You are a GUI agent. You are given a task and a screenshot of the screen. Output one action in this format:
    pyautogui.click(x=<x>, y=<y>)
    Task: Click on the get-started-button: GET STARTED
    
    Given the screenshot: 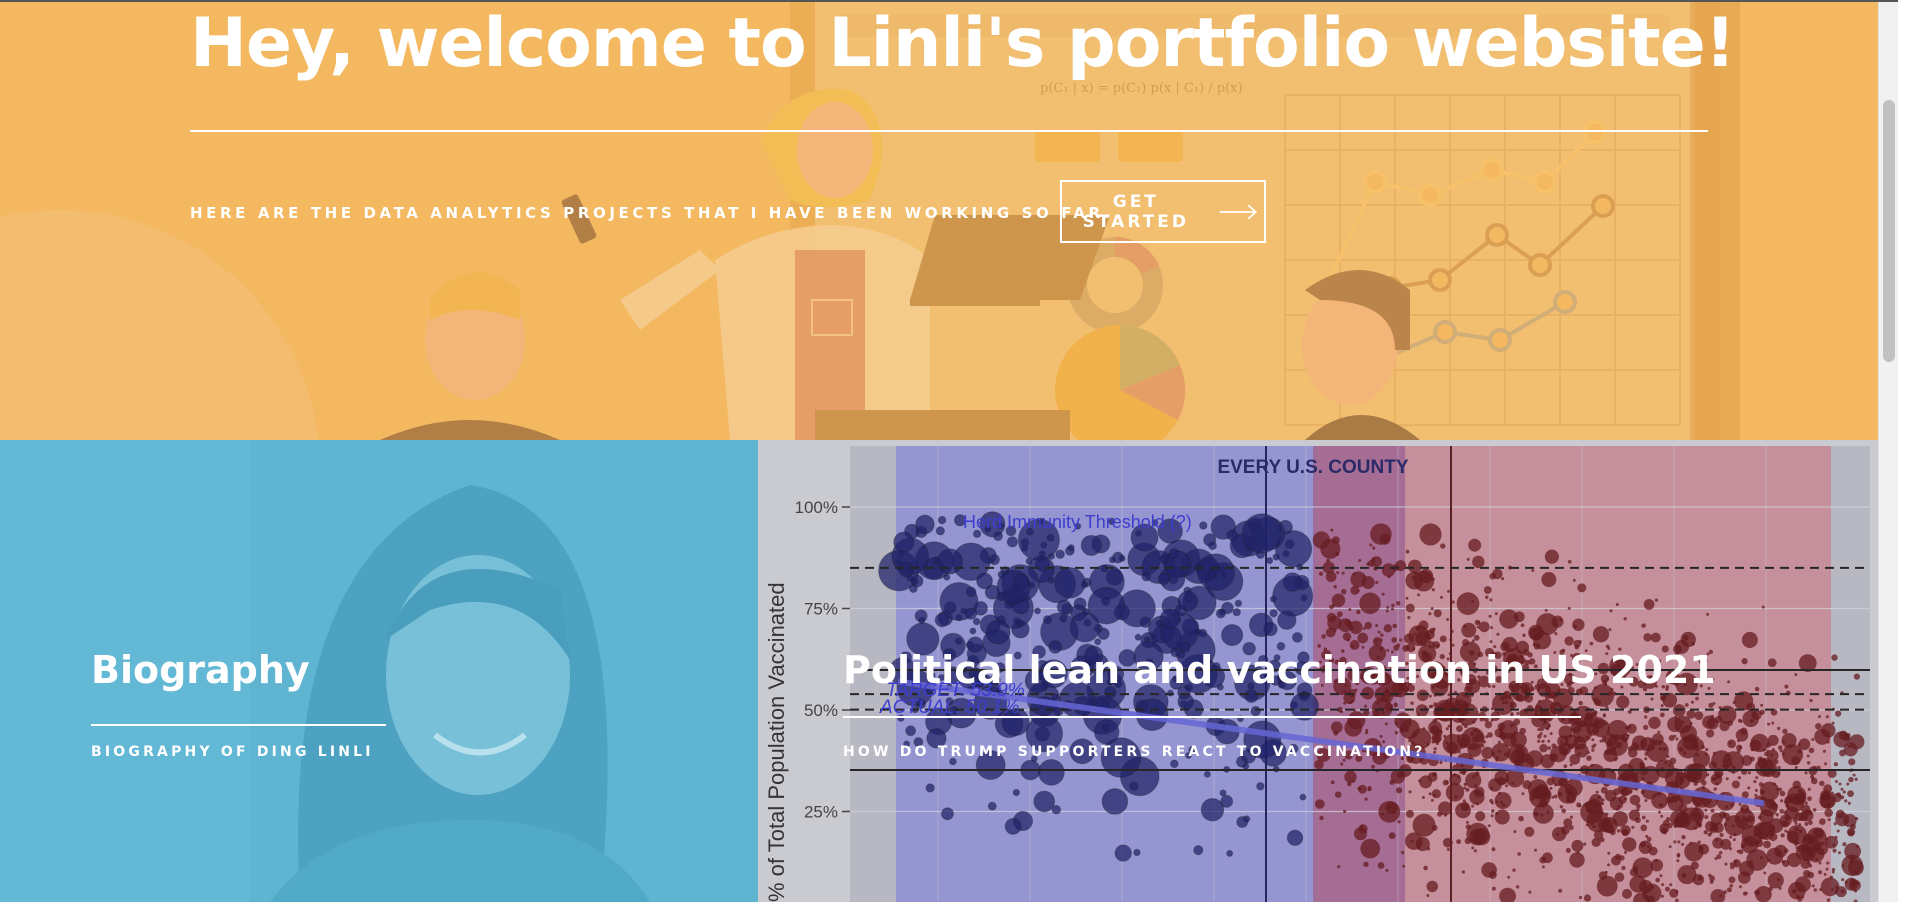 What is the action you would take?
    pyautogui.click(x=1163, y=211)
    